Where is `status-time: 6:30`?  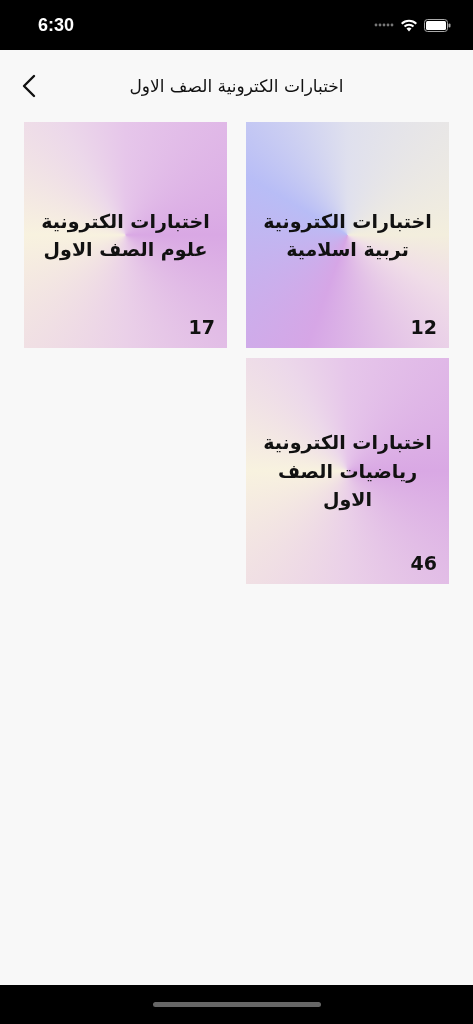
status-time: 6:30 is located at coordinates (56, 25).